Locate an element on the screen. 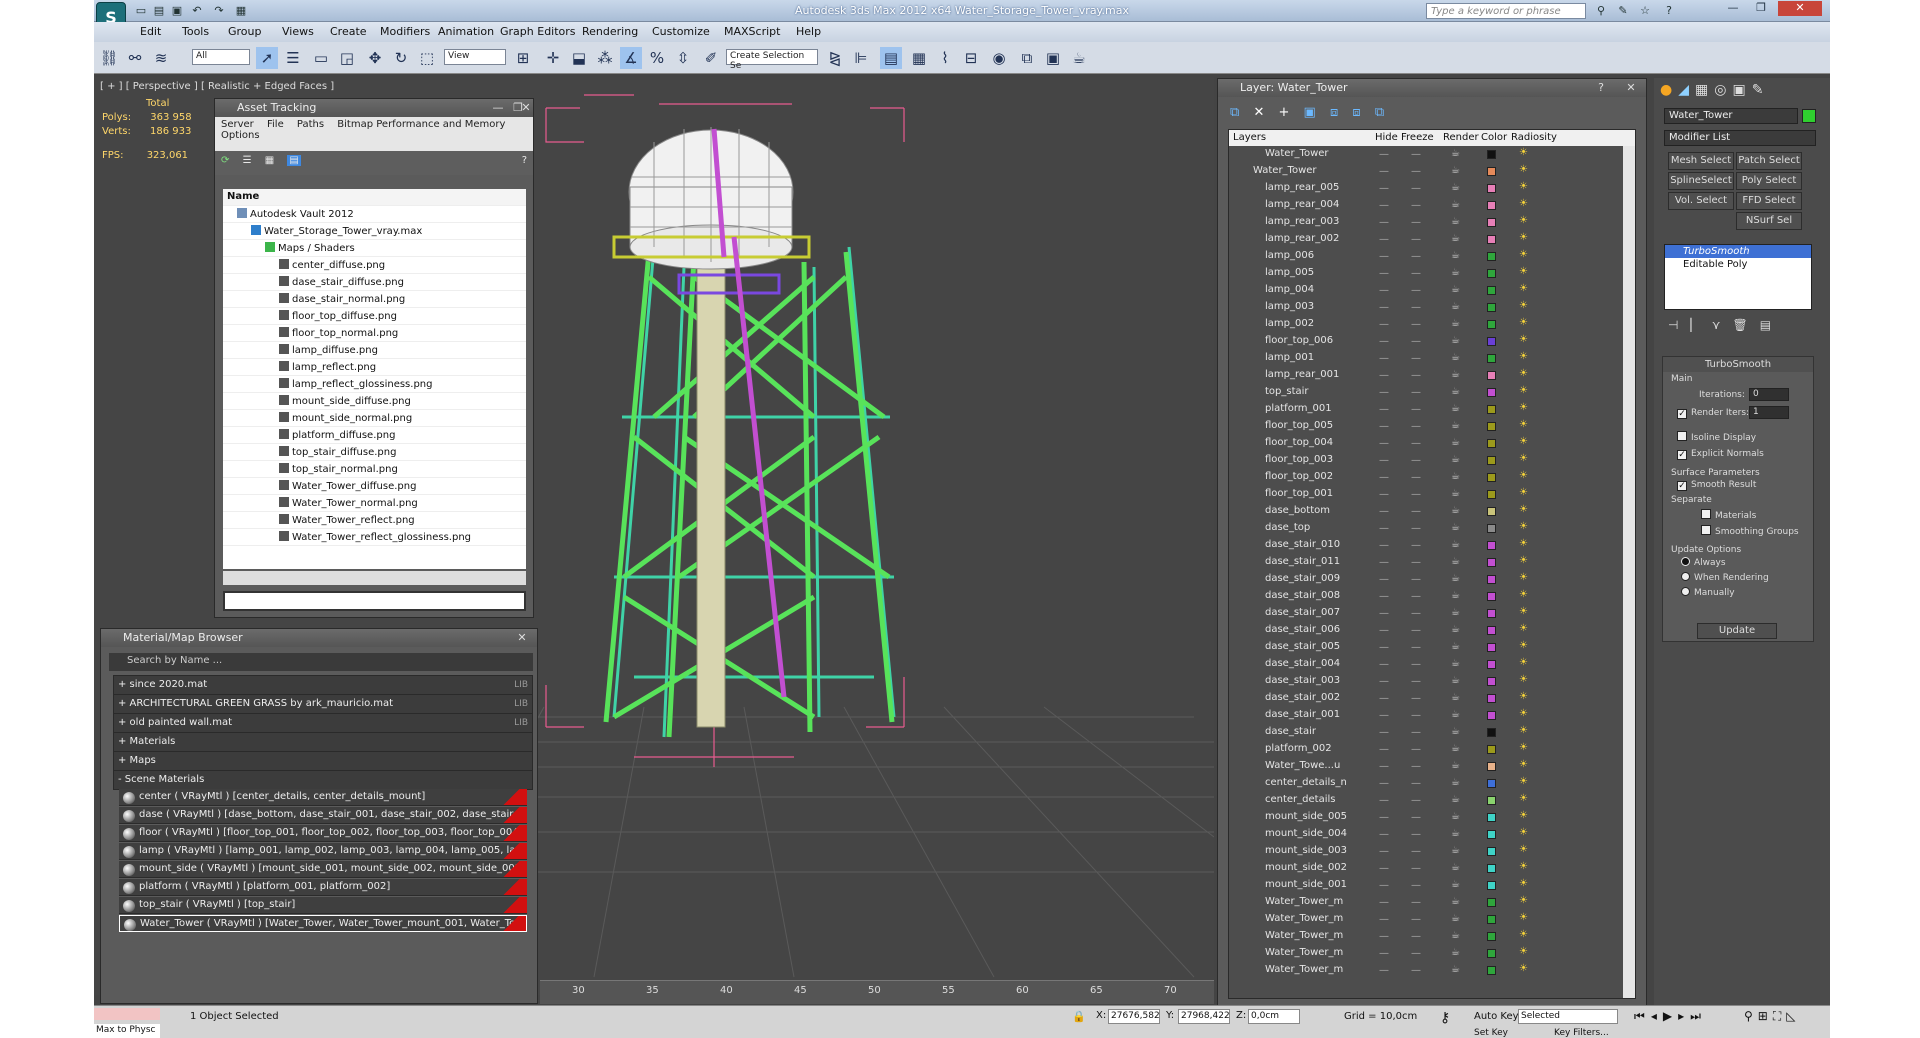  star-icon: ☆ is located at coordinates (1645, 10).